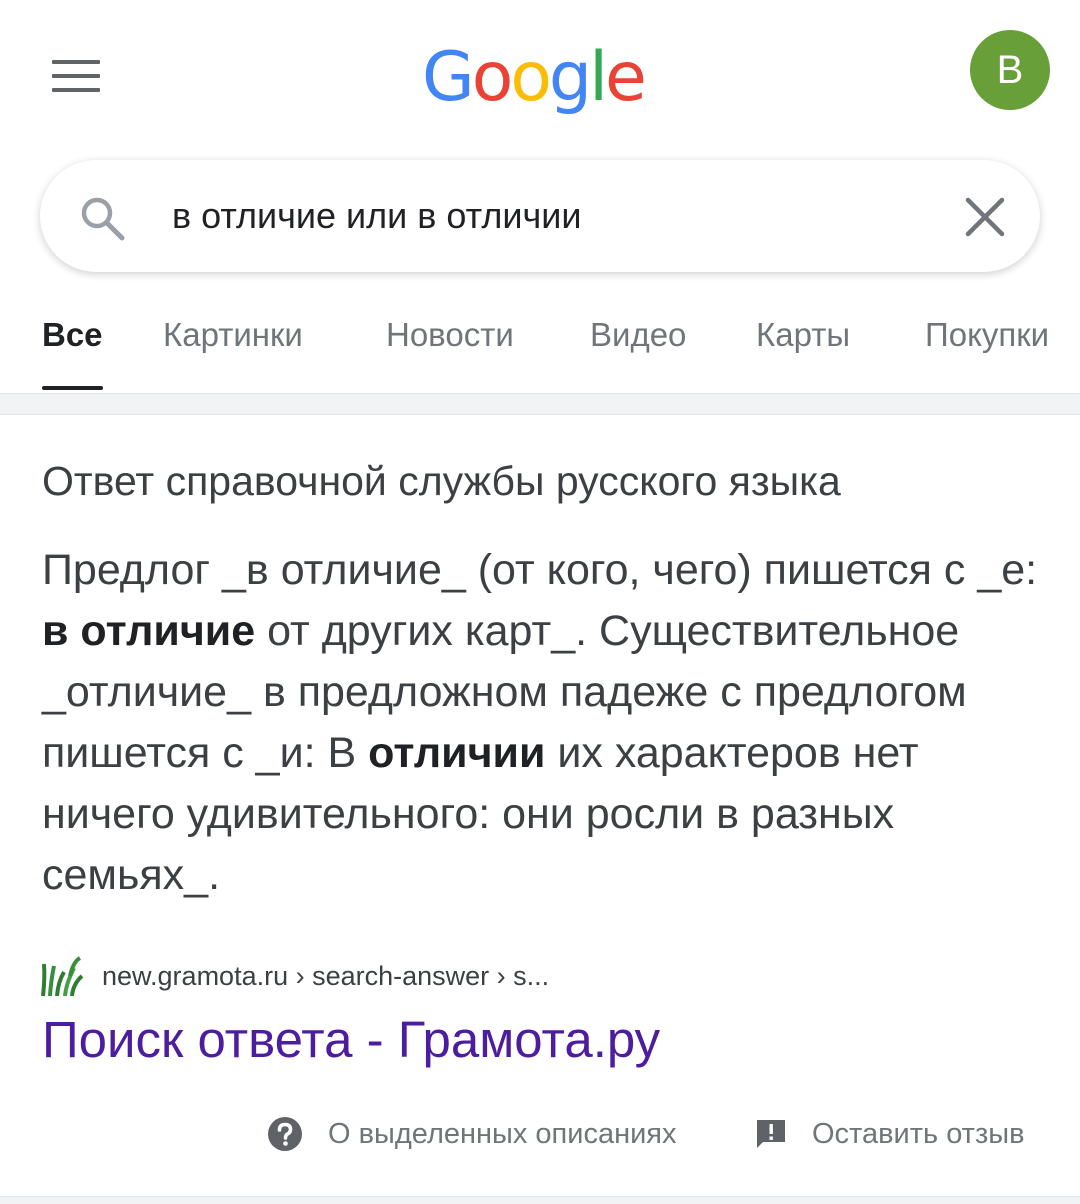 The height and width of the screenshot is (1204, 1080). I want to click on leave-feedback-button: Оставить отзыв, so click(889, 1134).